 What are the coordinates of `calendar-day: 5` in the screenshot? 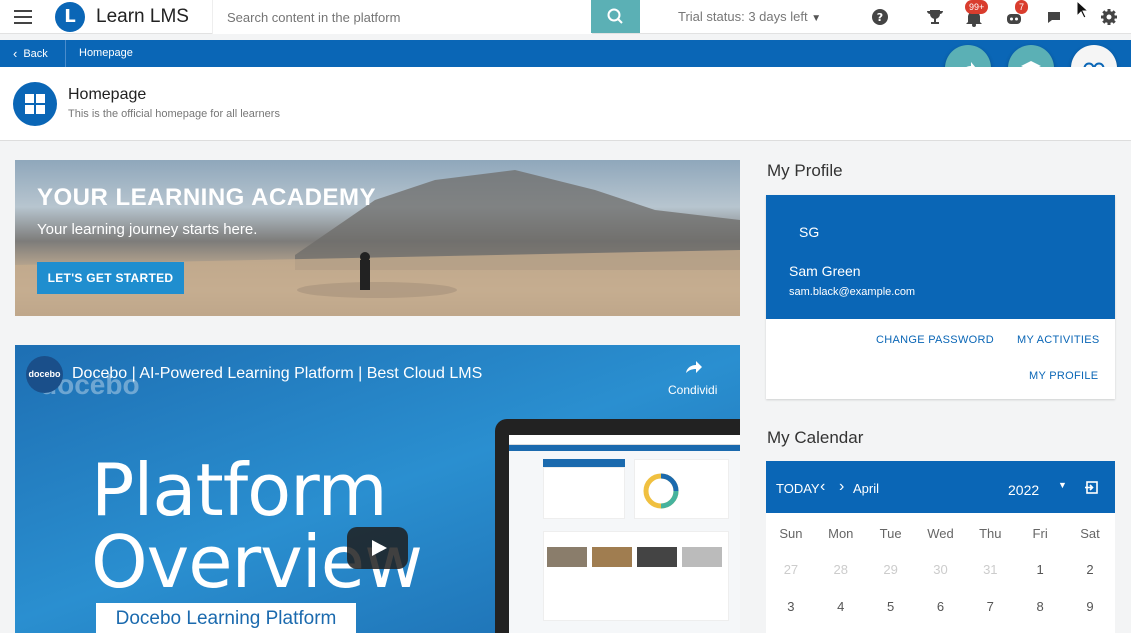 It's located at (891, 606).